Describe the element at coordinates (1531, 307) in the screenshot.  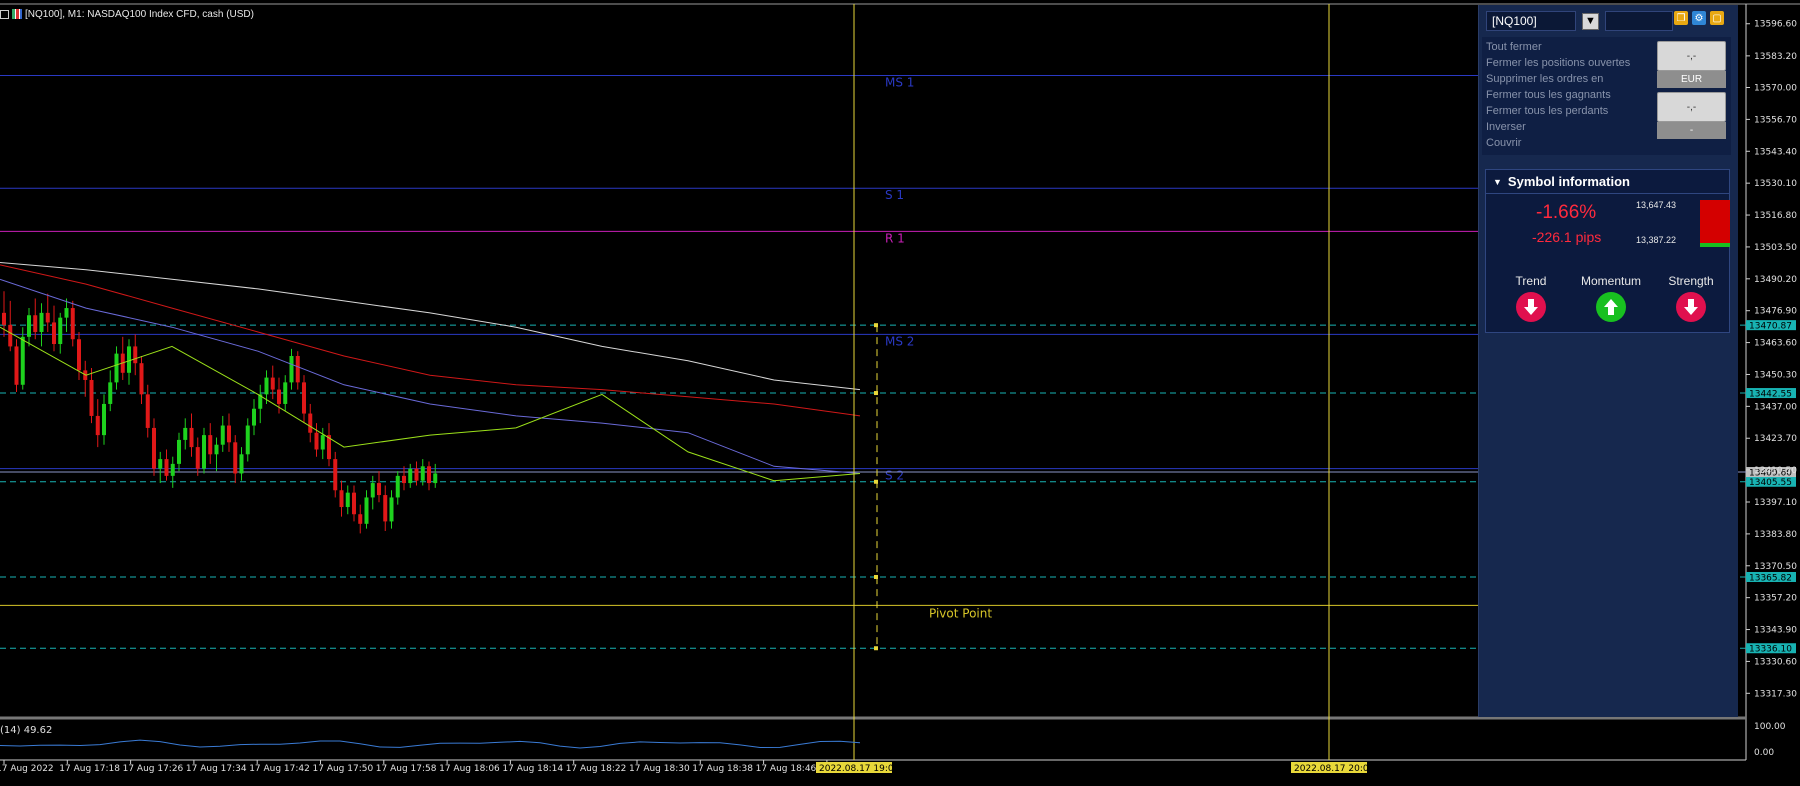
I see `trend-down-arrow-icon` at that location.